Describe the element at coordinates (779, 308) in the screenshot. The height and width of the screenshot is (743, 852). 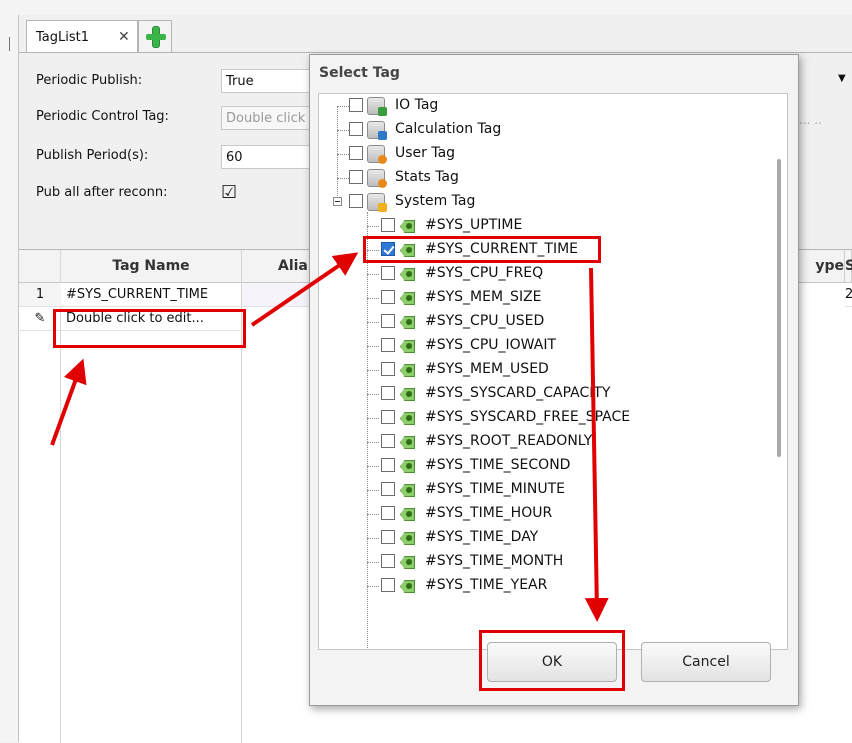
I see `tree-scrollbar` at that location.